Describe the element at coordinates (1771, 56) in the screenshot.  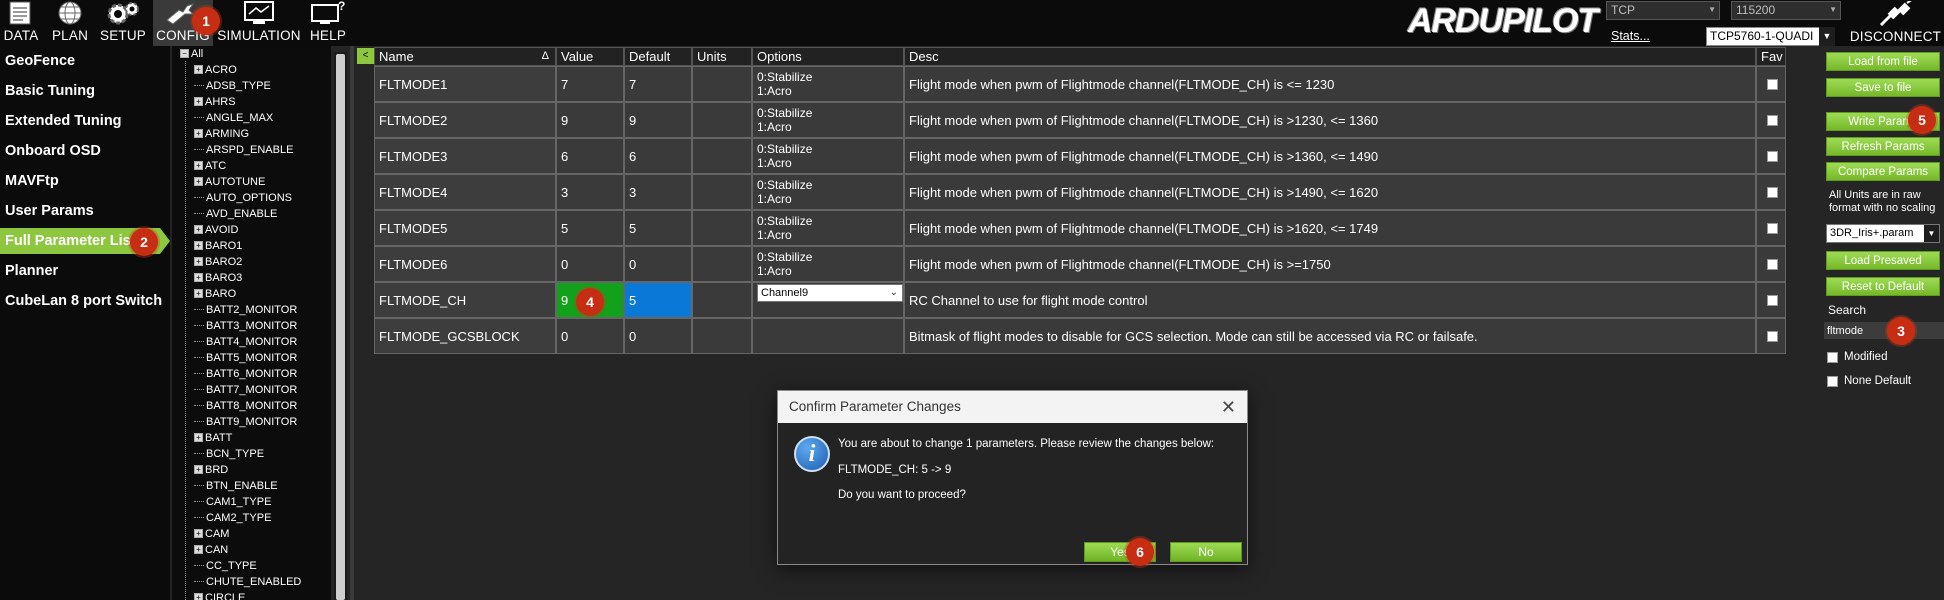
I see `column-header-fav: Fav` at that location.